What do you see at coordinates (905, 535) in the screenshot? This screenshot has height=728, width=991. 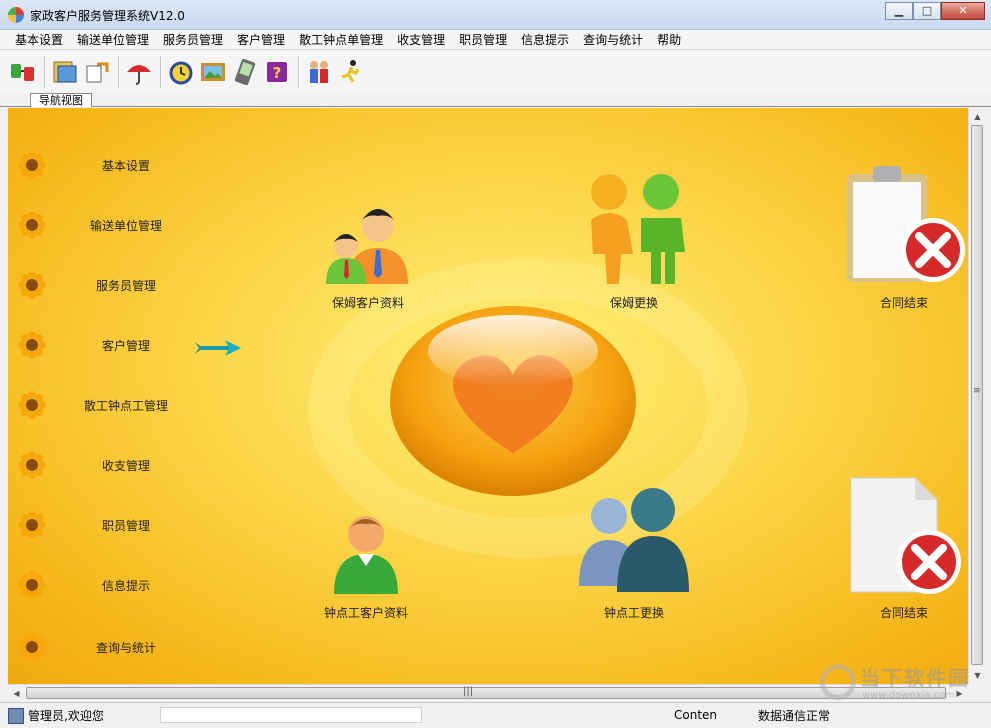 I see `document-close-icon` at bounding box center [905, 535].